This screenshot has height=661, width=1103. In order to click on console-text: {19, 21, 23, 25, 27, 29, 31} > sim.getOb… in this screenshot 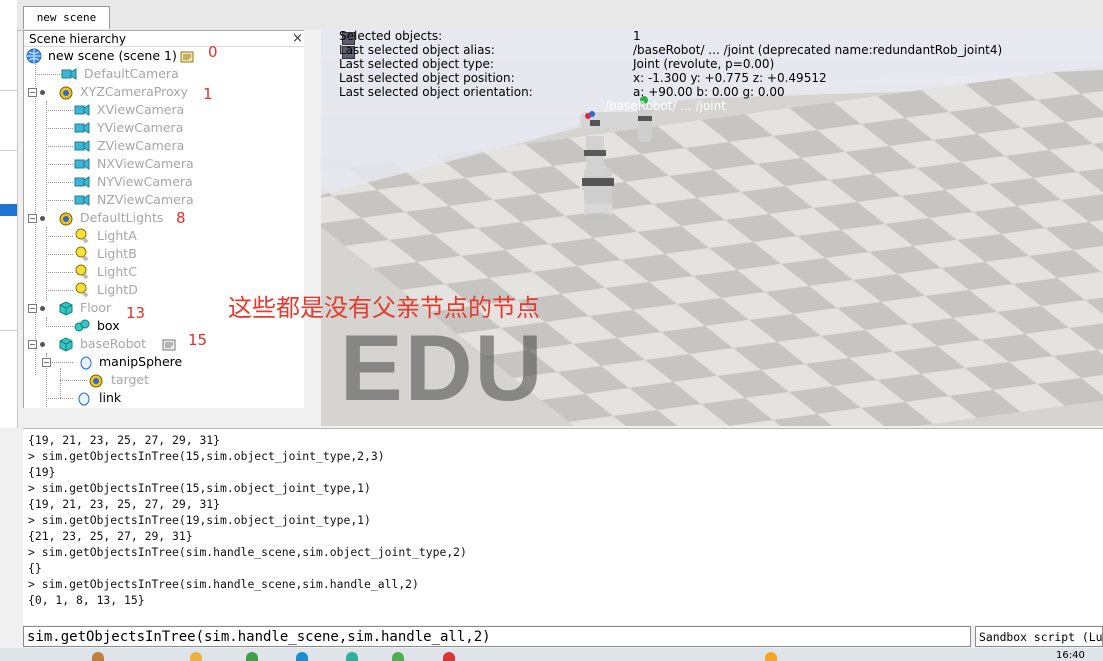, I will do `click(247, 520)`.